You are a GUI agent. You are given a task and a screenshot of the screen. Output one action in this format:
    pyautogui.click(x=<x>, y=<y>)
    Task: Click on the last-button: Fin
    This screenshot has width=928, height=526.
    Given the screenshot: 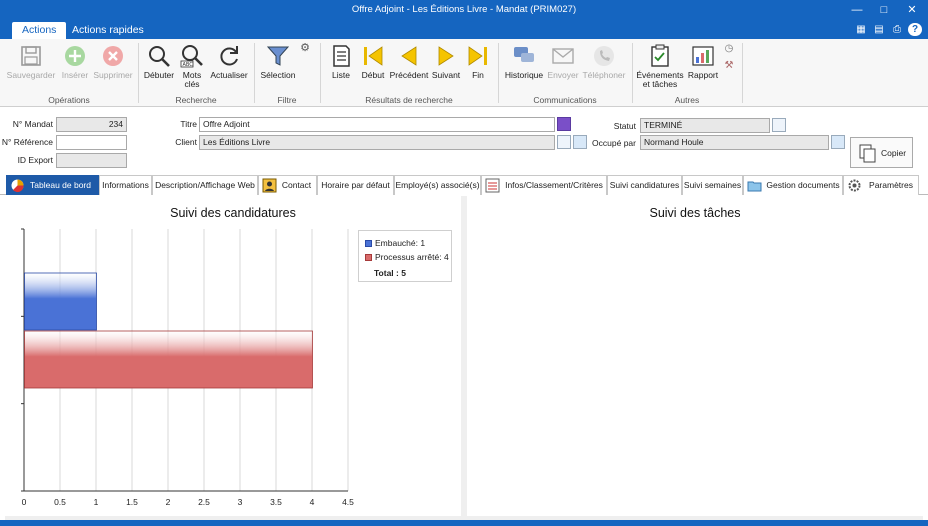 What is the action you would take?
    pyautogui.click(x=478, y=61)
    